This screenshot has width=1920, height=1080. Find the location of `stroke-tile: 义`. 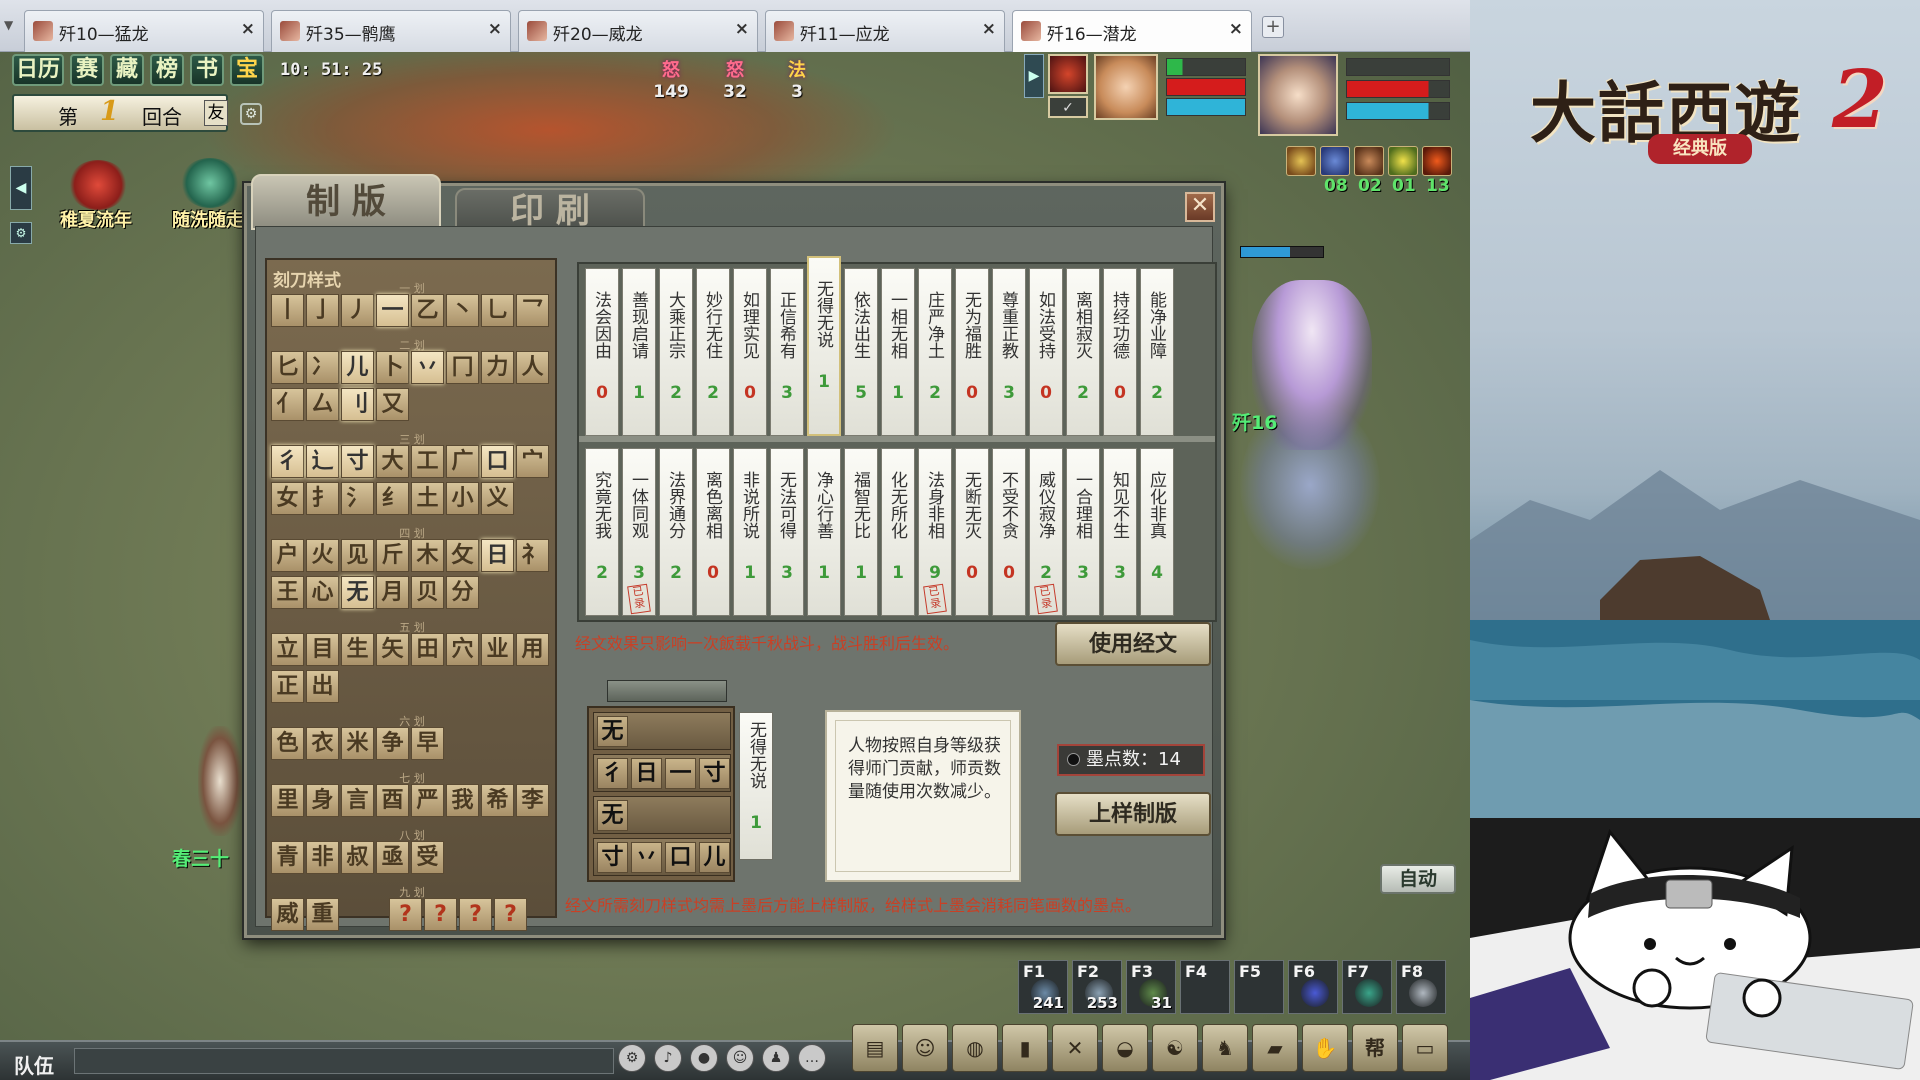

stroke-tile: 义 is located at coordinates (497, 498).